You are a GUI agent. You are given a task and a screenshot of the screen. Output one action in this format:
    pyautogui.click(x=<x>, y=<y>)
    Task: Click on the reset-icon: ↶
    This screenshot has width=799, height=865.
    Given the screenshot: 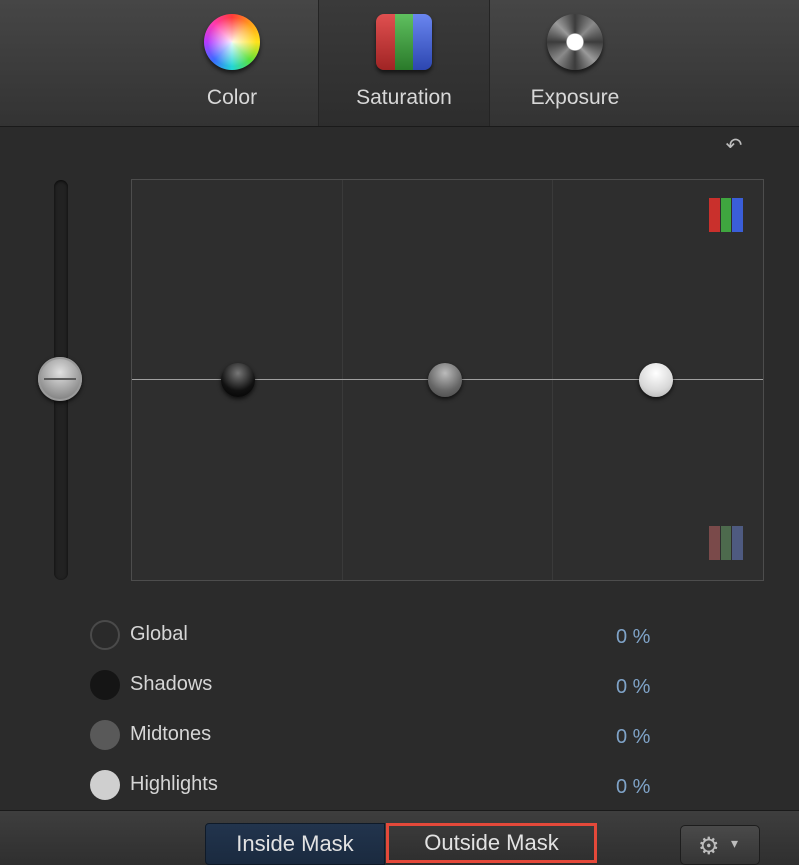 What is the action you would take?
    pyautogui.click(x=734, y=146)
    